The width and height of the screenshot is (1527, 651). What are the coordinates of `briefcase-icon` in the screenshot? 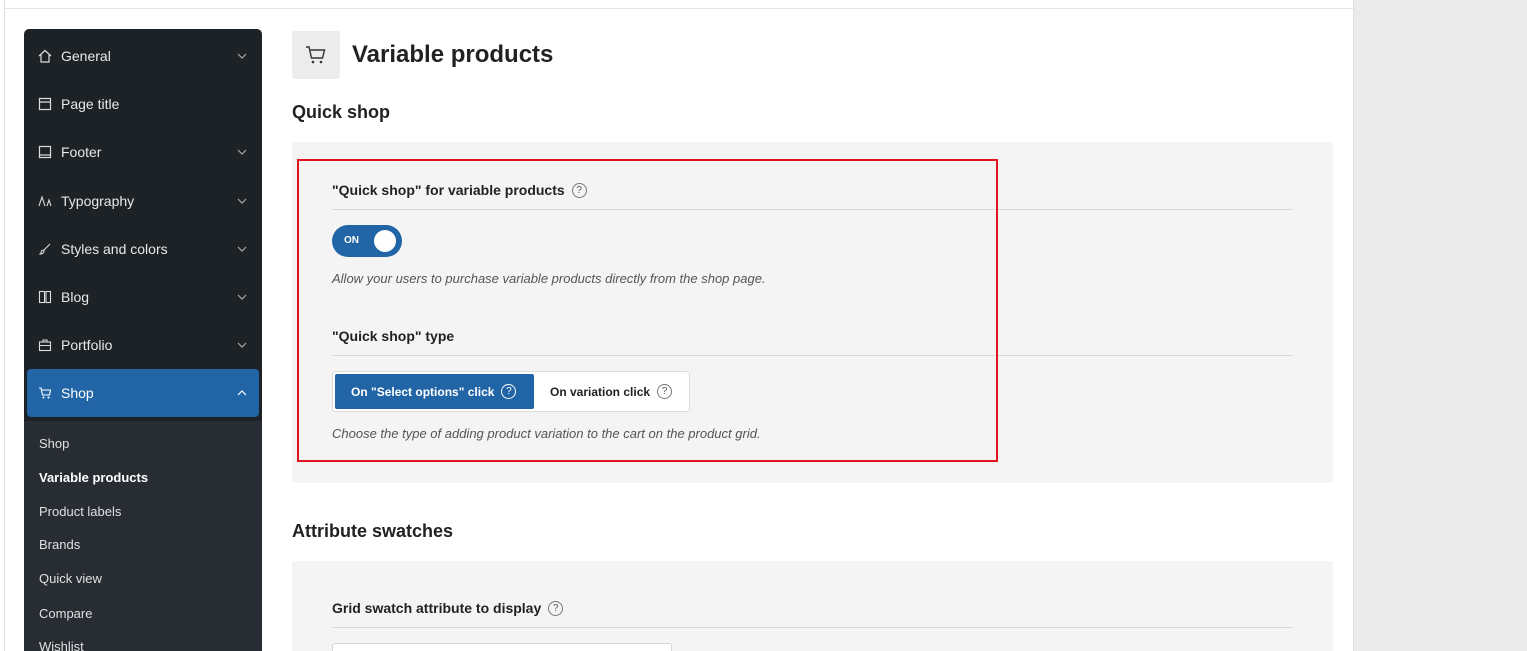 It's located at (45, 345).